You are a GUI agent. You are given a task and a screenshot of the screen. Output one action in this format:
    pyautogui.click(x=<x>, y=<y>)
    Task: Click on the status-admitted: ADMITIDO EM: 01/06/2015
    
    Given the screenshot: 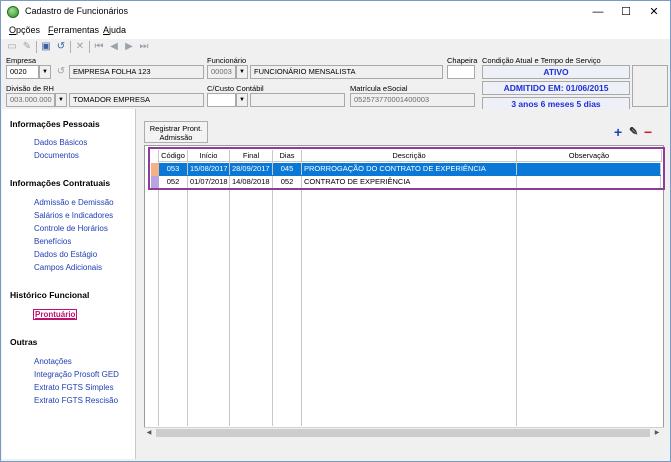 What is the action you would take?
    pyautogui.click(x=556, y=88)
    